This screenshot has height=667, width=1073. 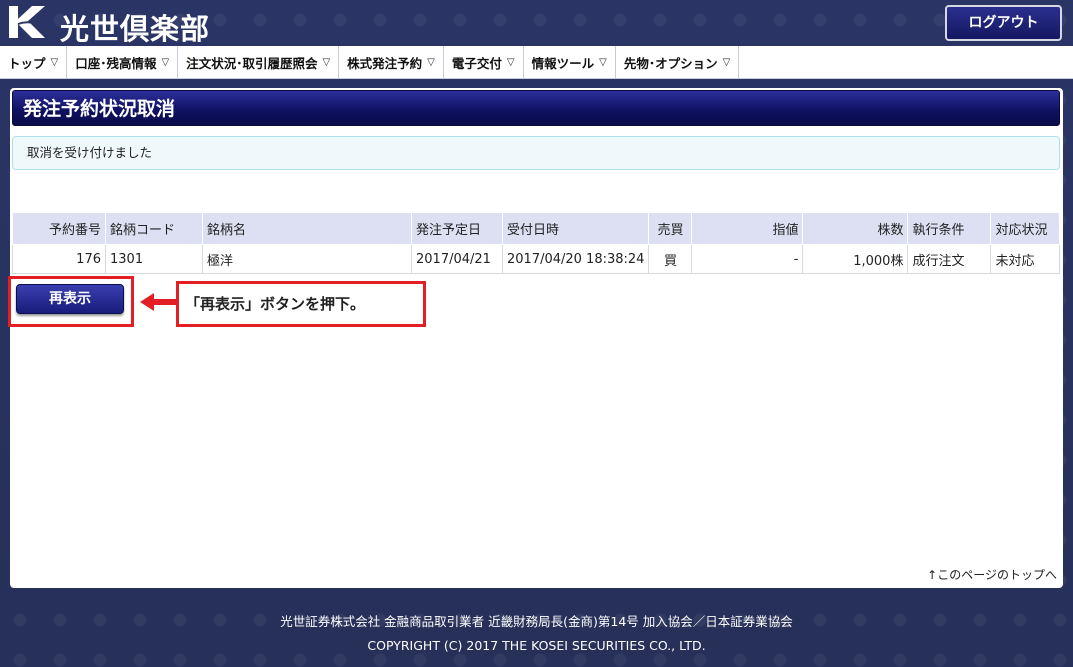 I want to click on col-header-received: 受付日時, so click(x=575, y=228).